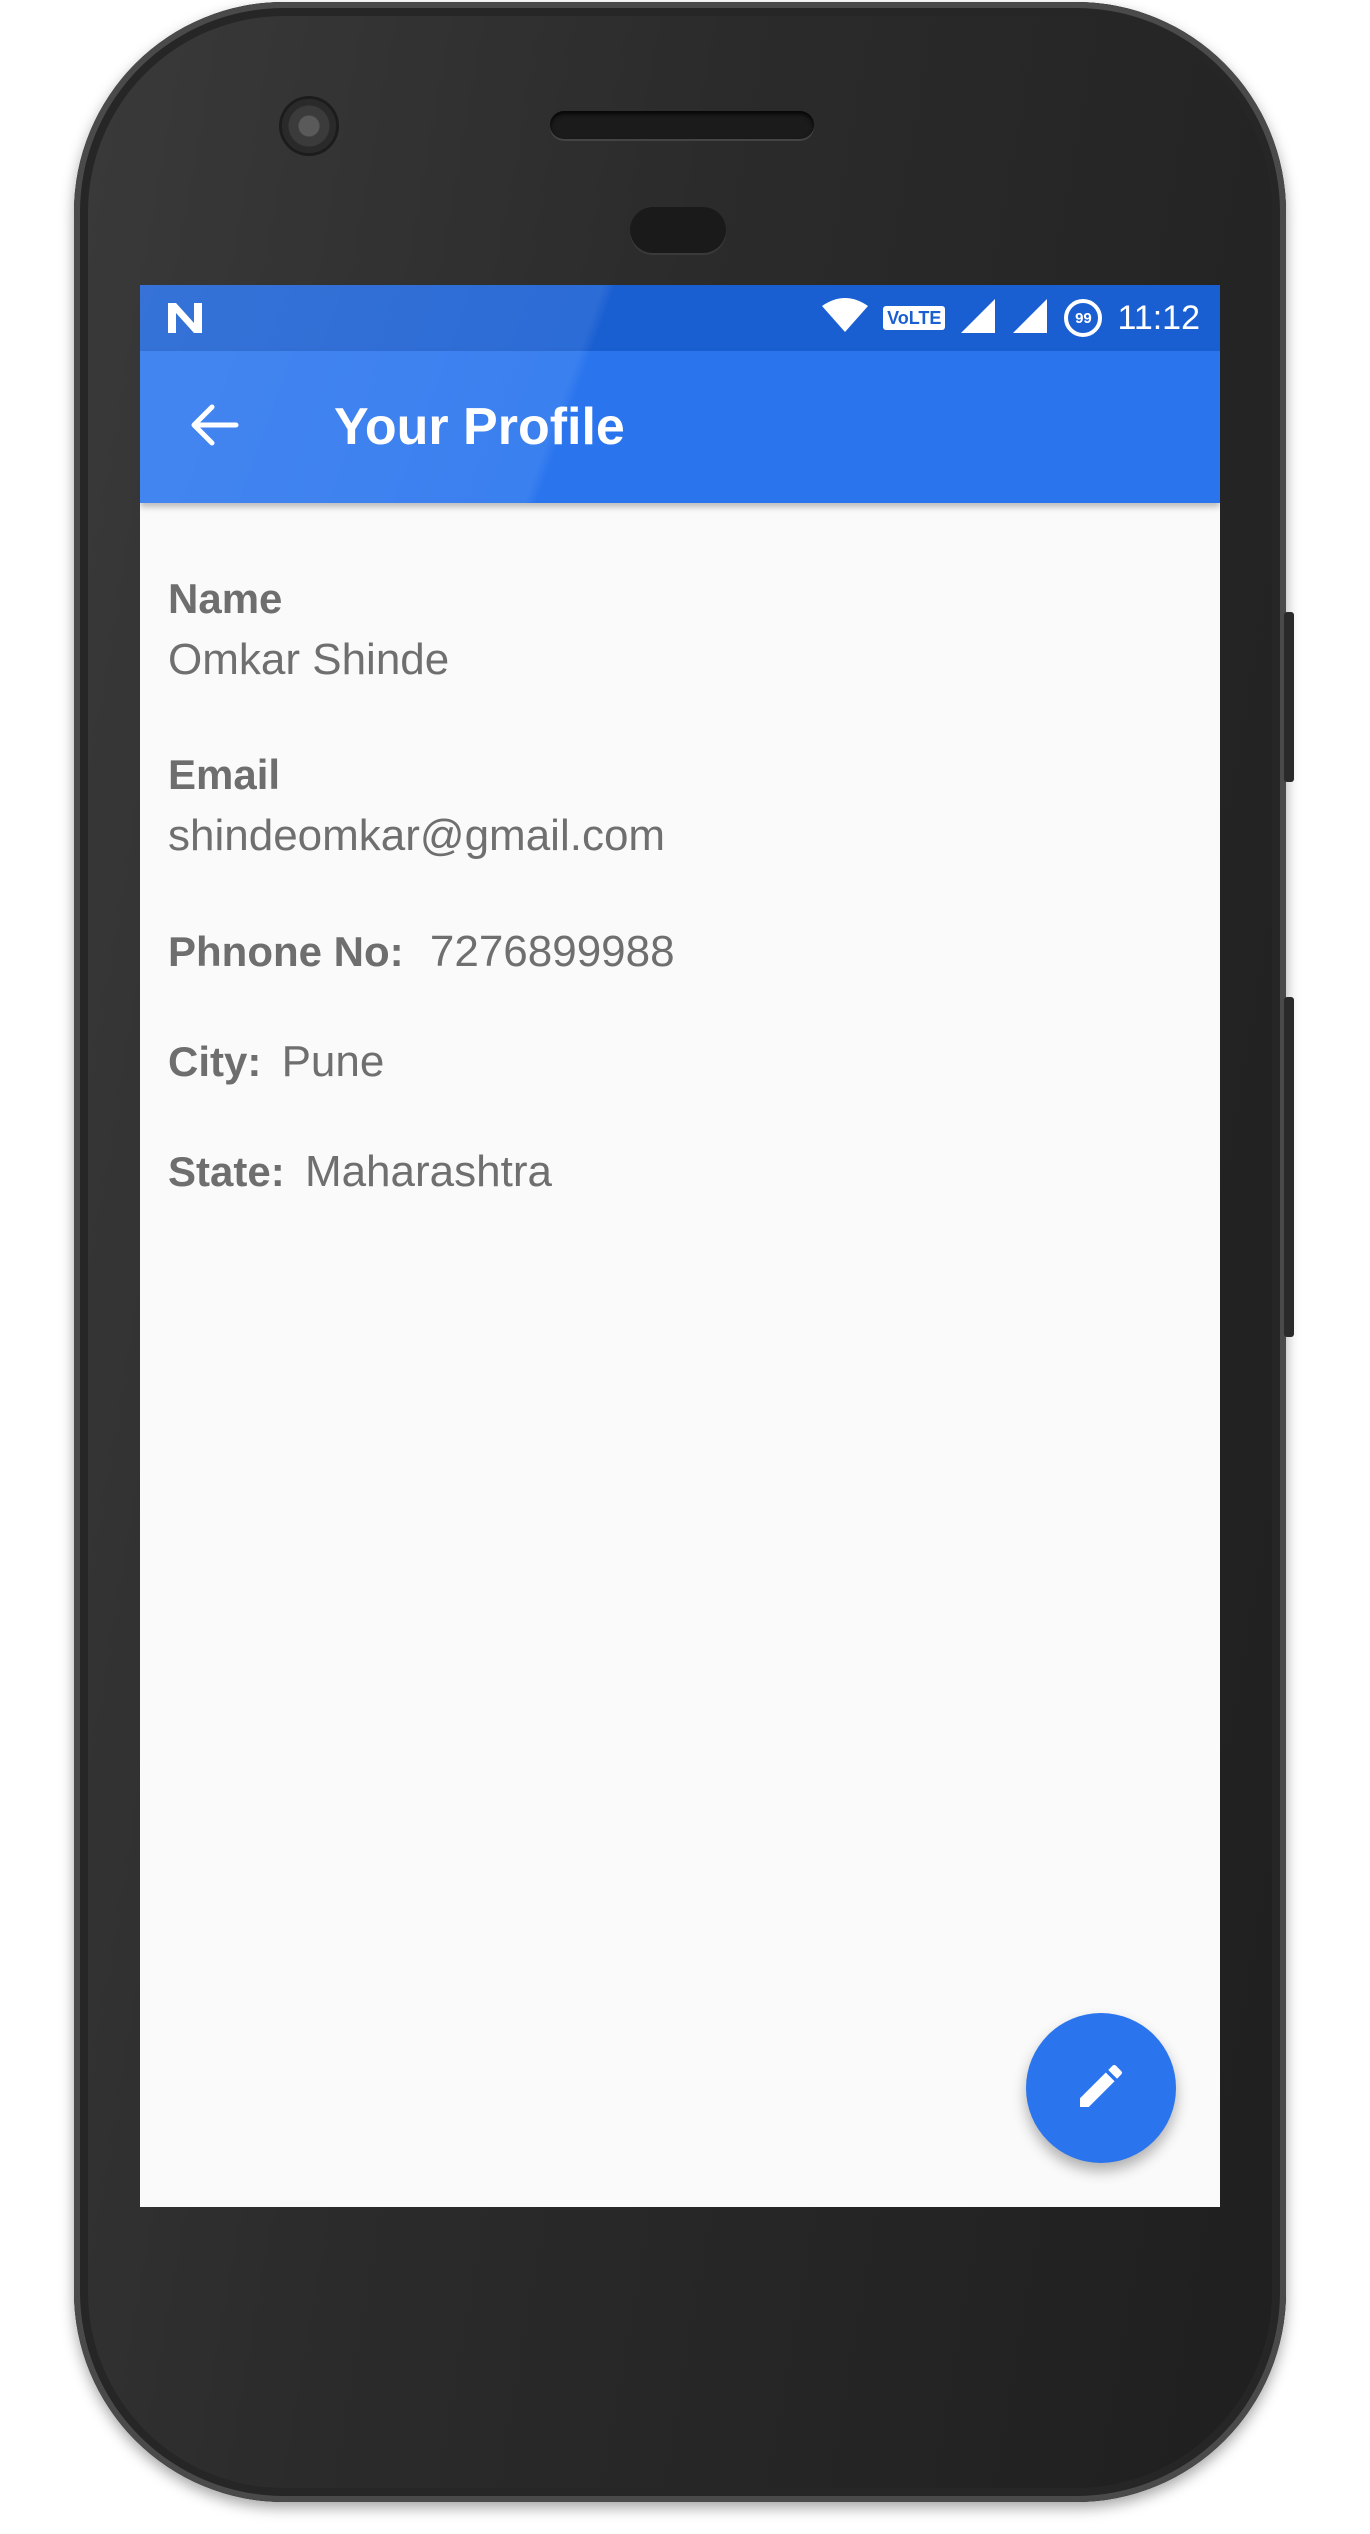  I want to click on arrow-left-icon, so click(214, 427).